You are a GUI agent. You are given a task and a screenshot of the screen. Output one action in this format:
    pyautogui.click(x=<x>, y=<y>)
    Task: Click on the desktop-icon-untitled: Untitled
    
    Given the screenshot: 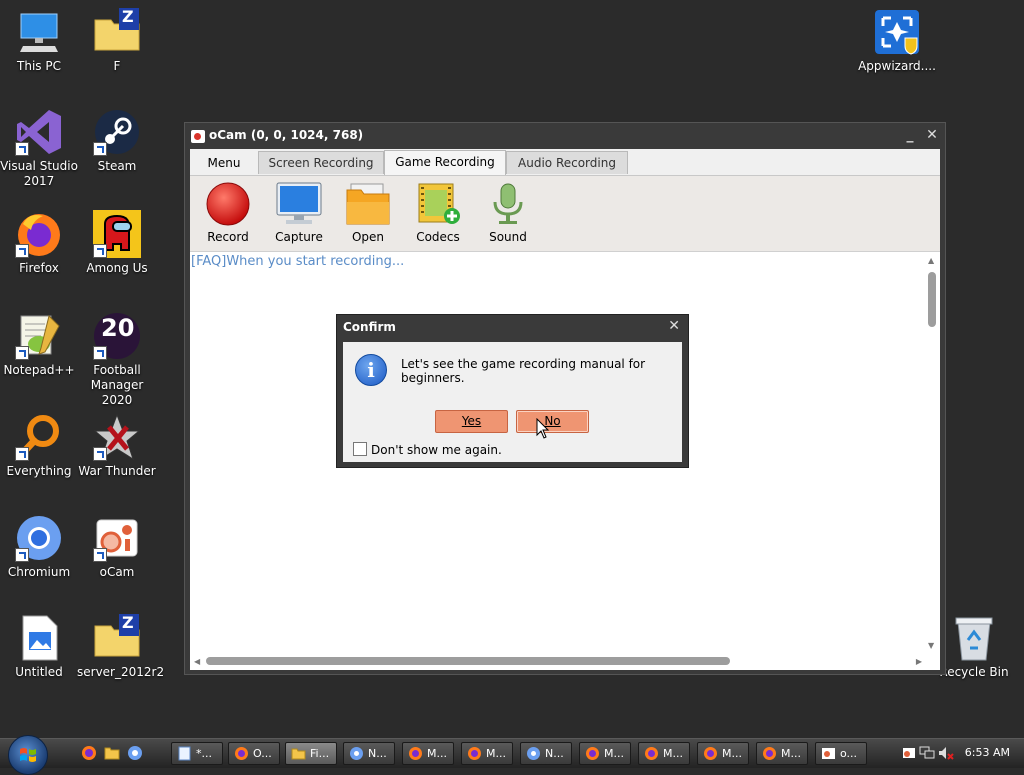 What is the action you would take?
    pyautogui.click(x=39, y=647)
    